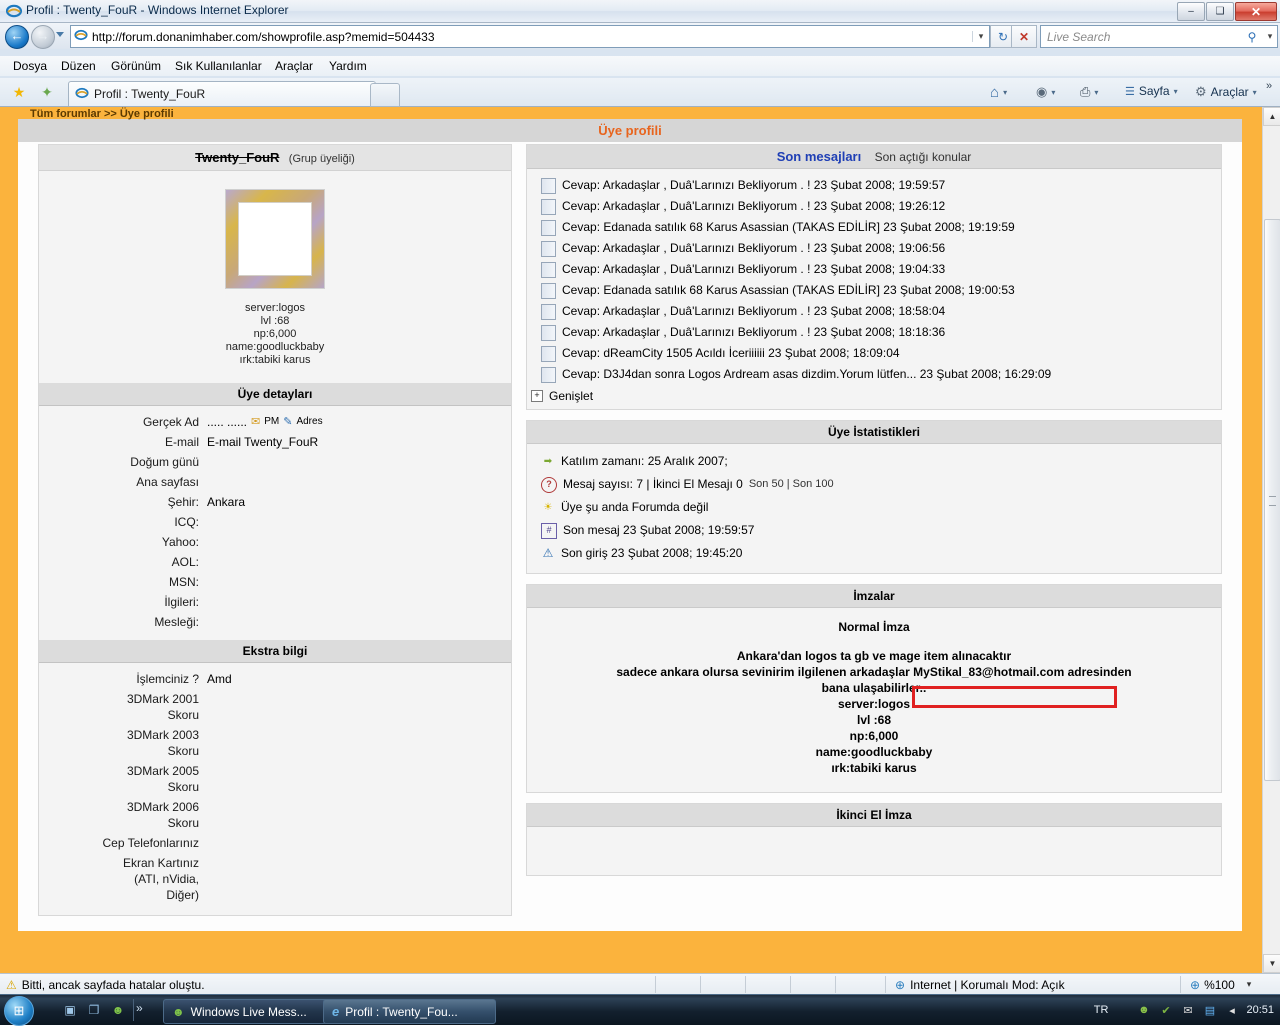  What do you see at coordinates (222, 93) in the screenshot?
I see `tab-profil-twenty-four: Profil : Twenty_FouR` at bounding box center [222, 93].